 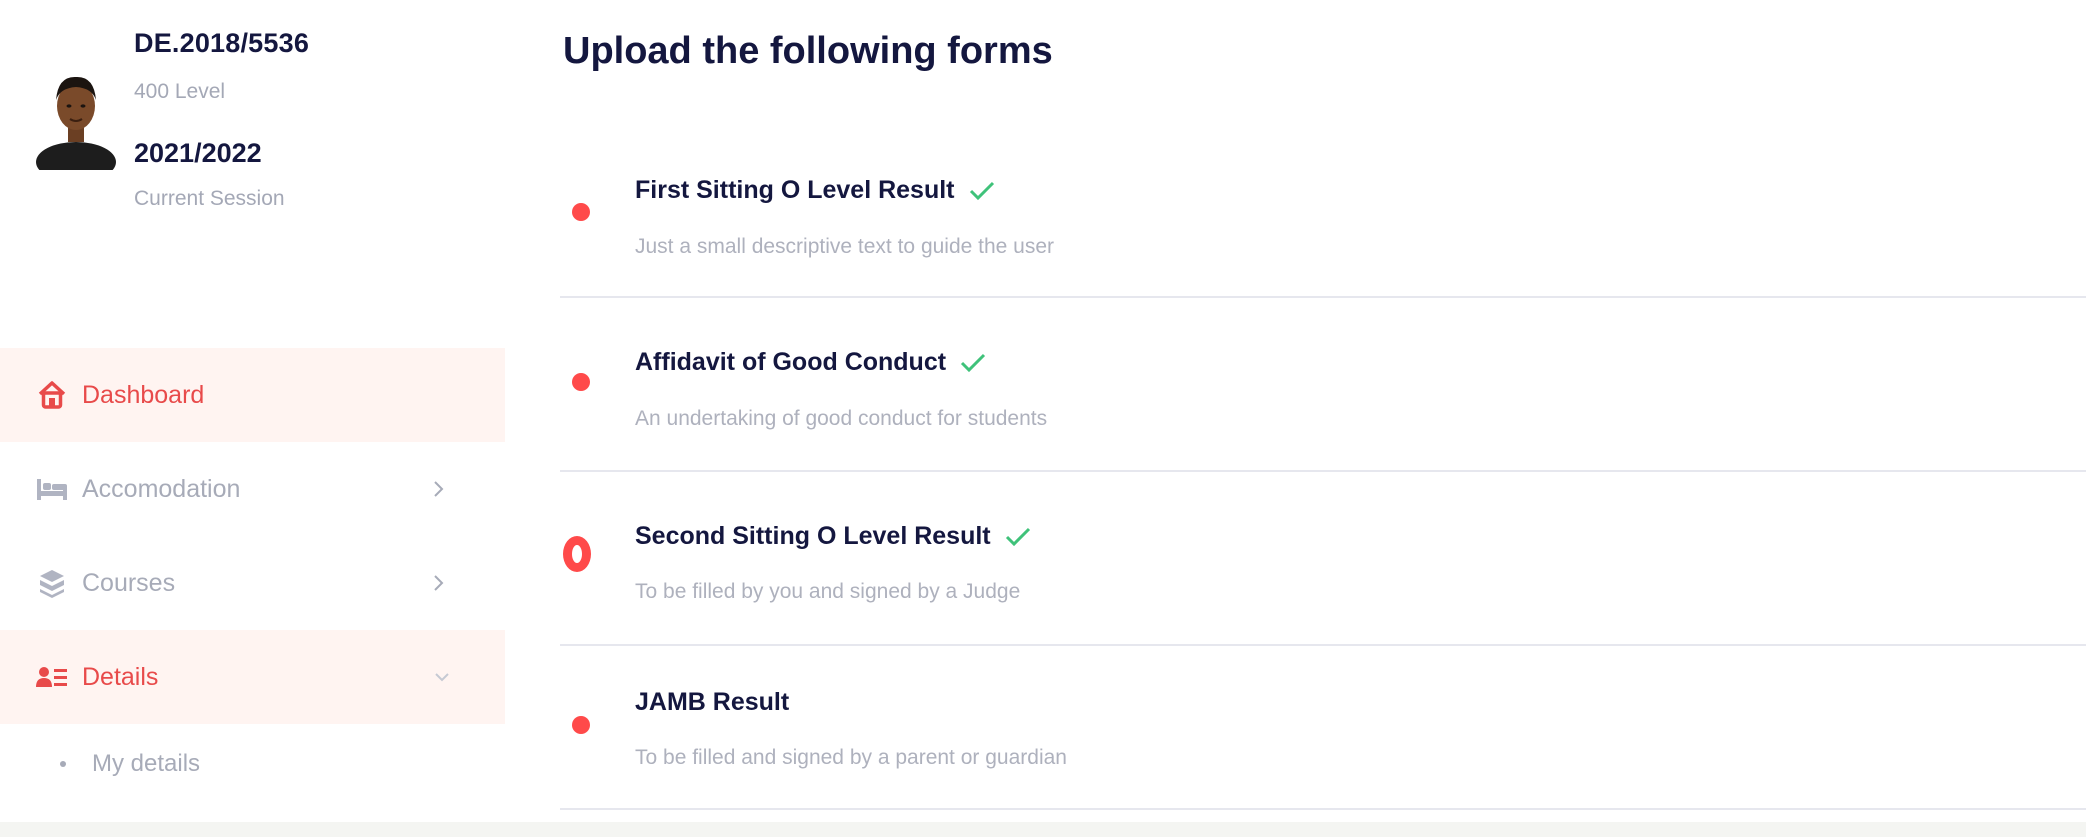 I want to click on nav-details: Details, so click(x=252, y=677).